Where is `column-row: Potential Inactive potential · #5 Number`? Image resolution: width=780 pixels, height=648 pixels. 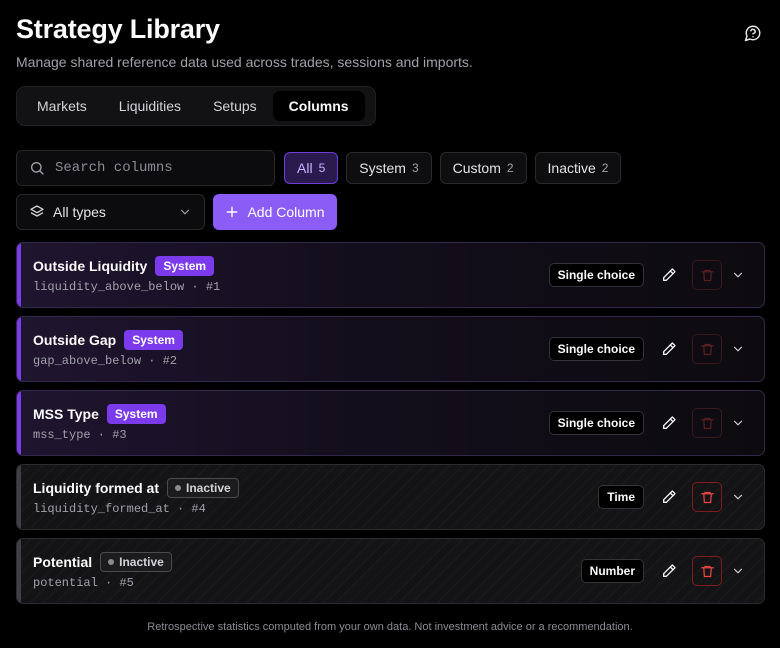 column-row: Potential Inactive potential · #5 Number is located at coordinates (390, 571).